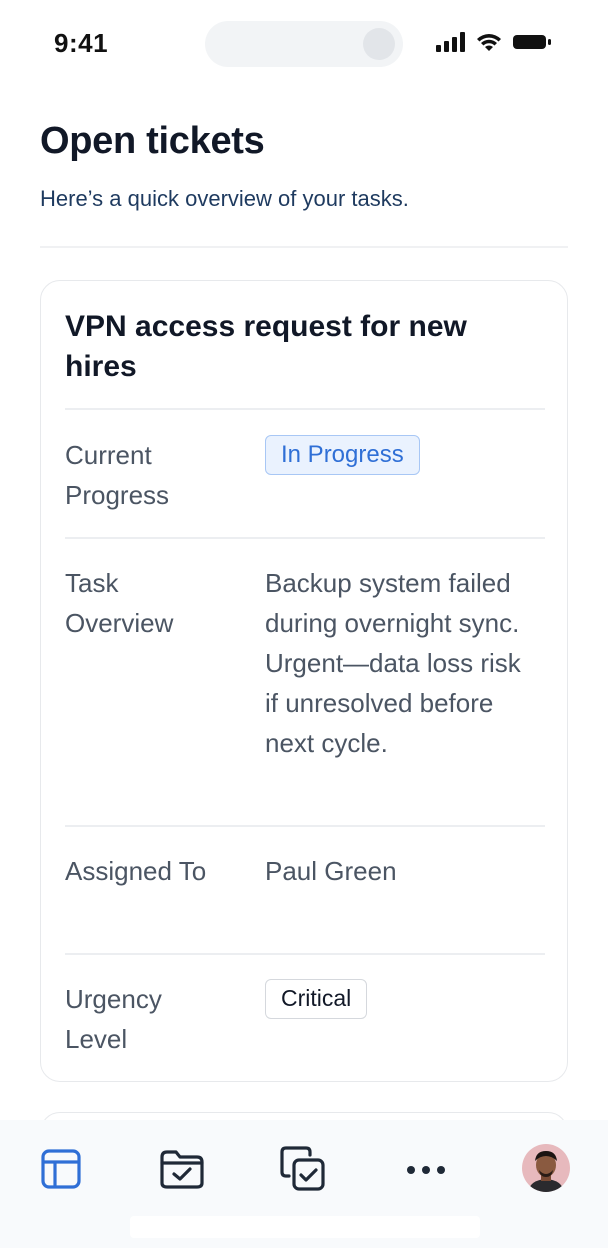 The height and width of the screenshot is (1248, 608). I want to click on tab-projects, so click(182, 1171).